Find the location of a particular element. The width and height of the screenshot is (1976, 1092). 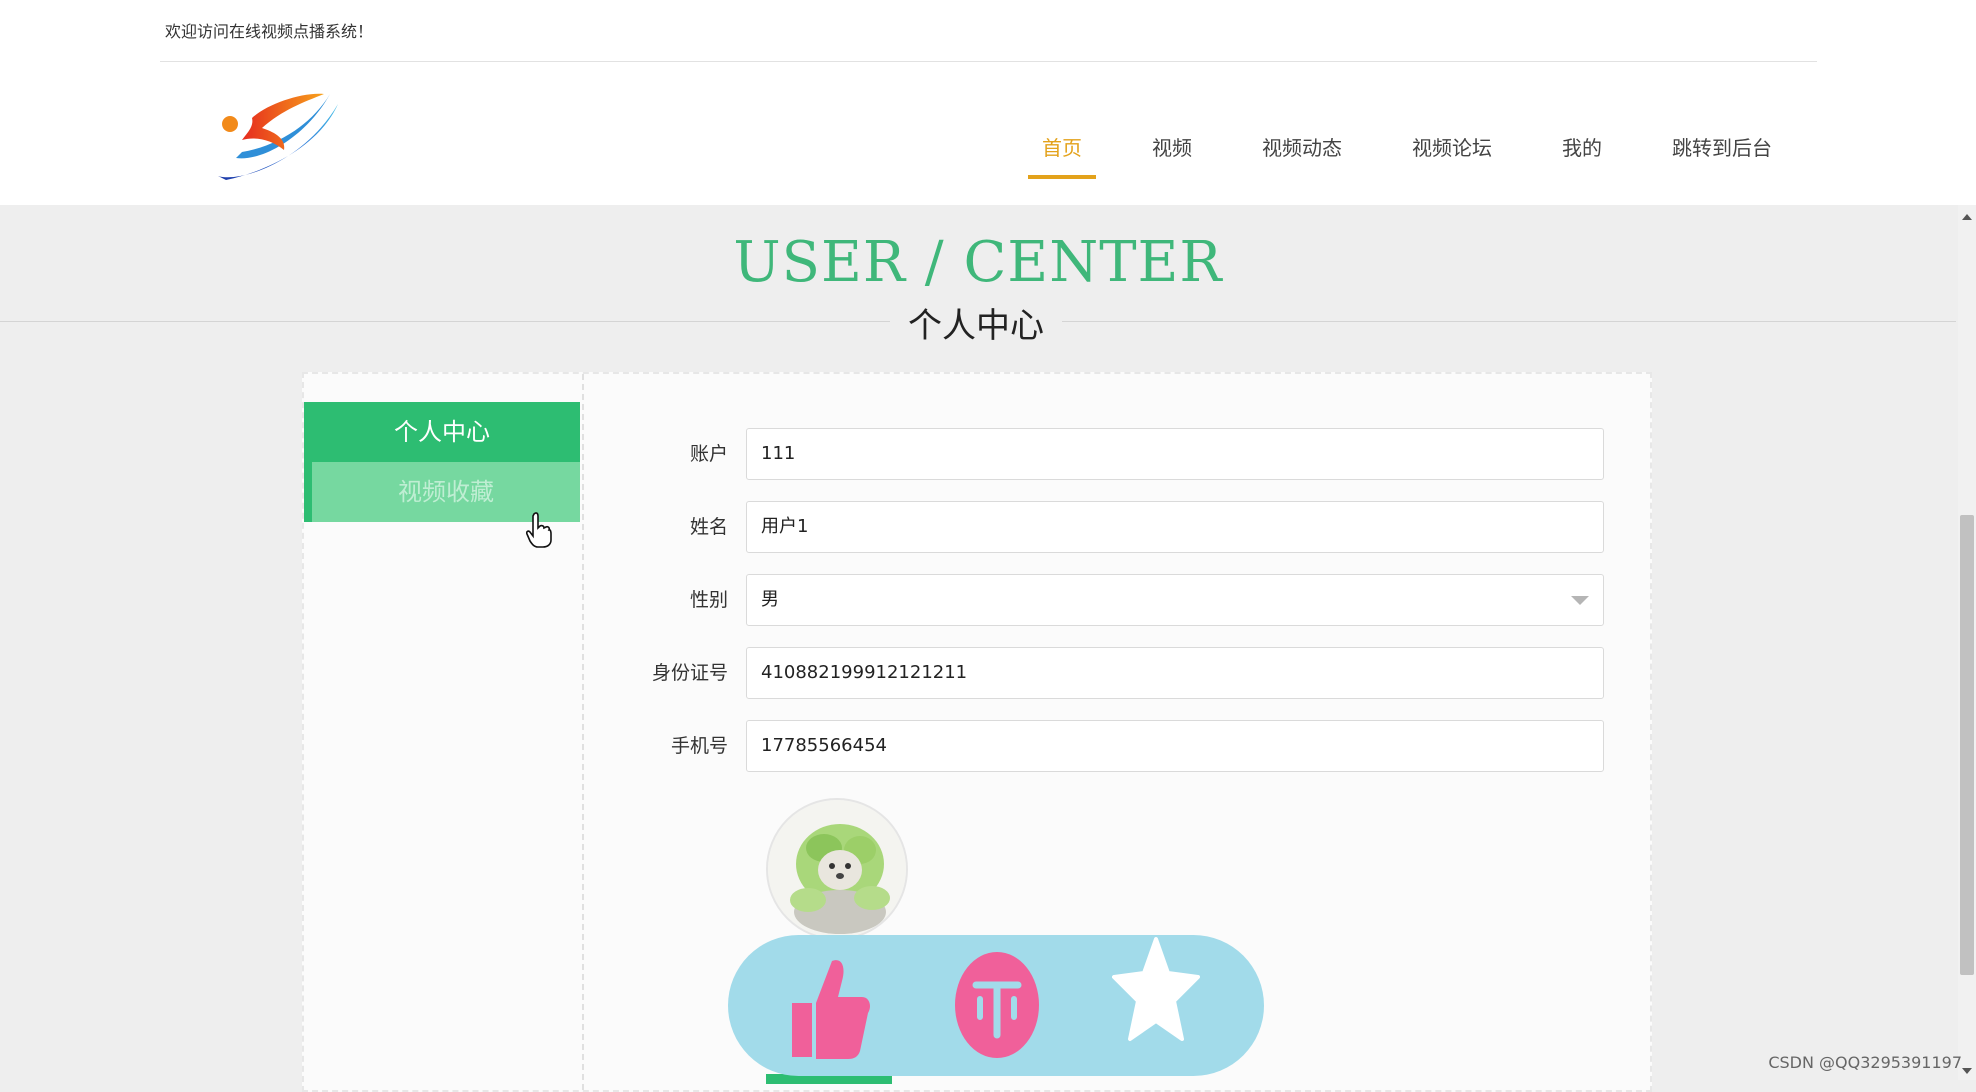

name-field: 用户1 is located at coordinates (1175, 527).